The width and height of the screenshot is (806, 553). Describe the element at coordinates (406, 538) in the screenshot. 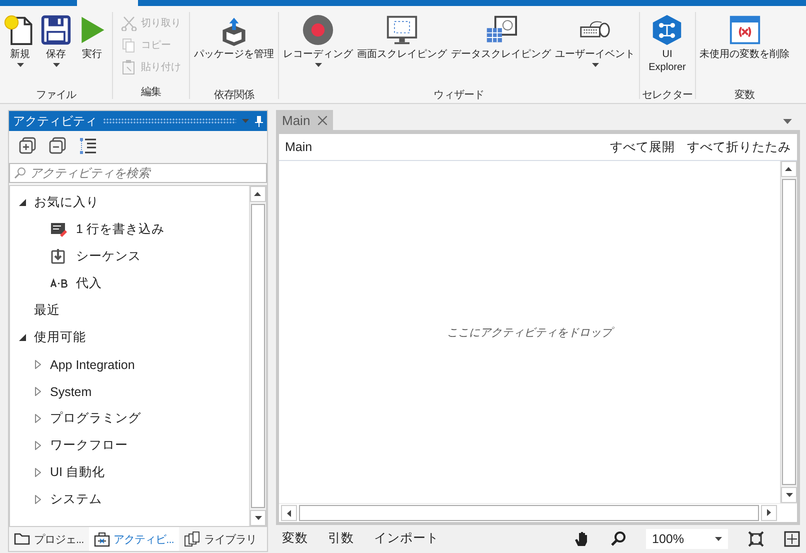

I see `bottom-tab: インポート` at that location.